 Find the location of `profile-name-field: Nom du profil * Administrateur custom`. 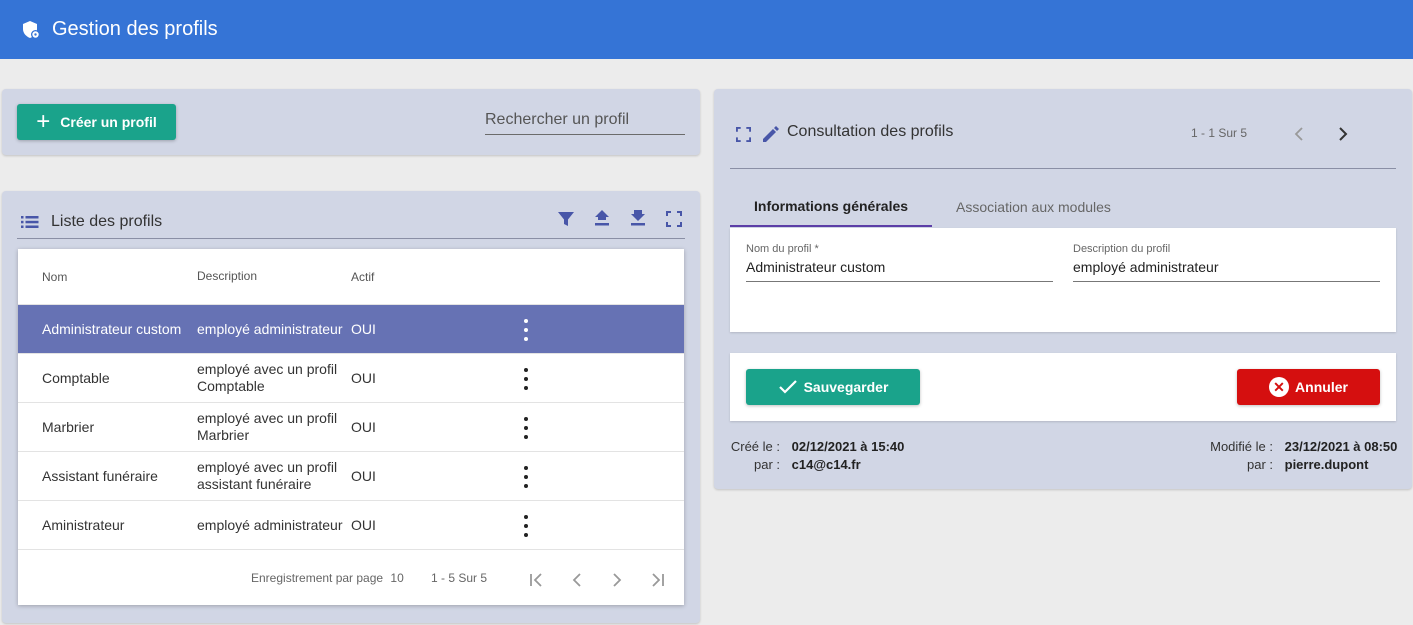

profile-name-field: Nom du profil * Administrateur custom is located at coordinates (899, 262).